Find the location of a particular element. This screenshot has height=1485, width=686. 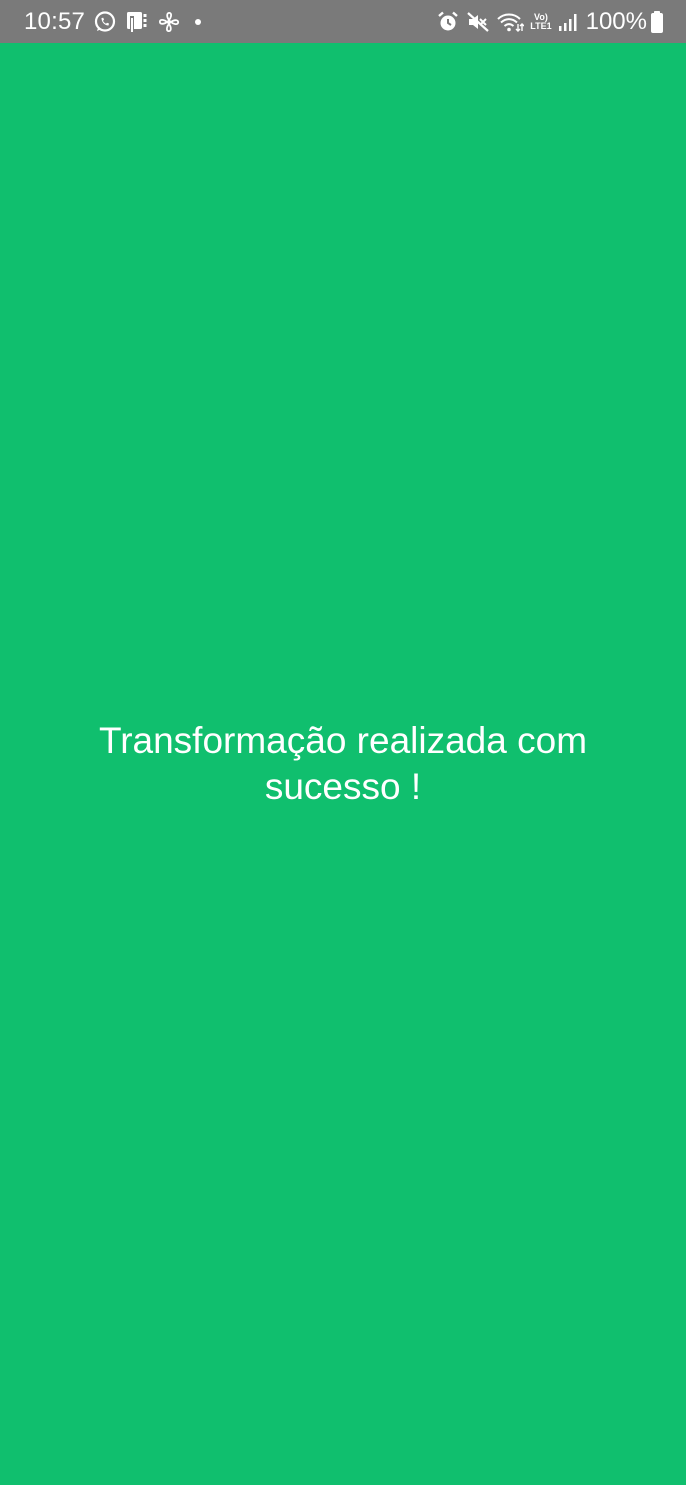

whatsapp-icon is located at coordinates (105, 22).